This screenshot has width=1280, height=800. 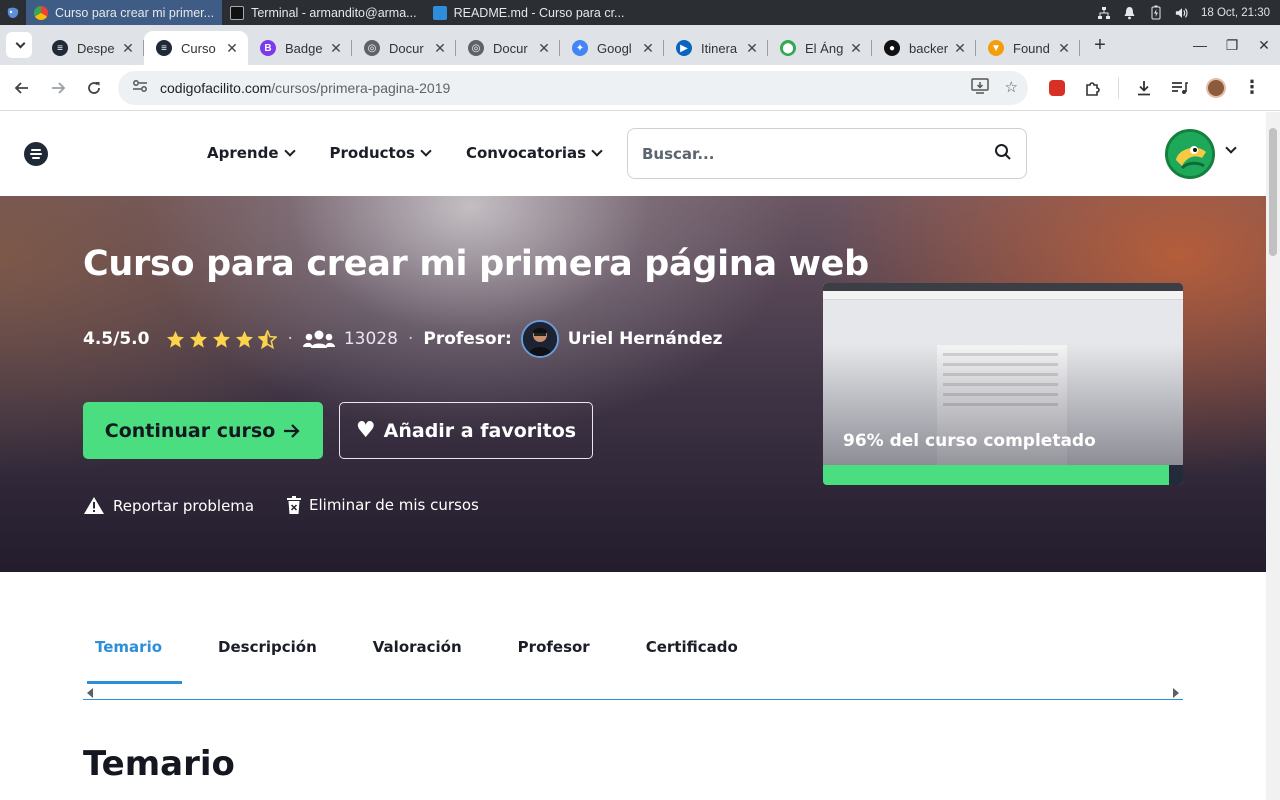 I want to click on tabs-scrollbar, so click(x=633, y=692).